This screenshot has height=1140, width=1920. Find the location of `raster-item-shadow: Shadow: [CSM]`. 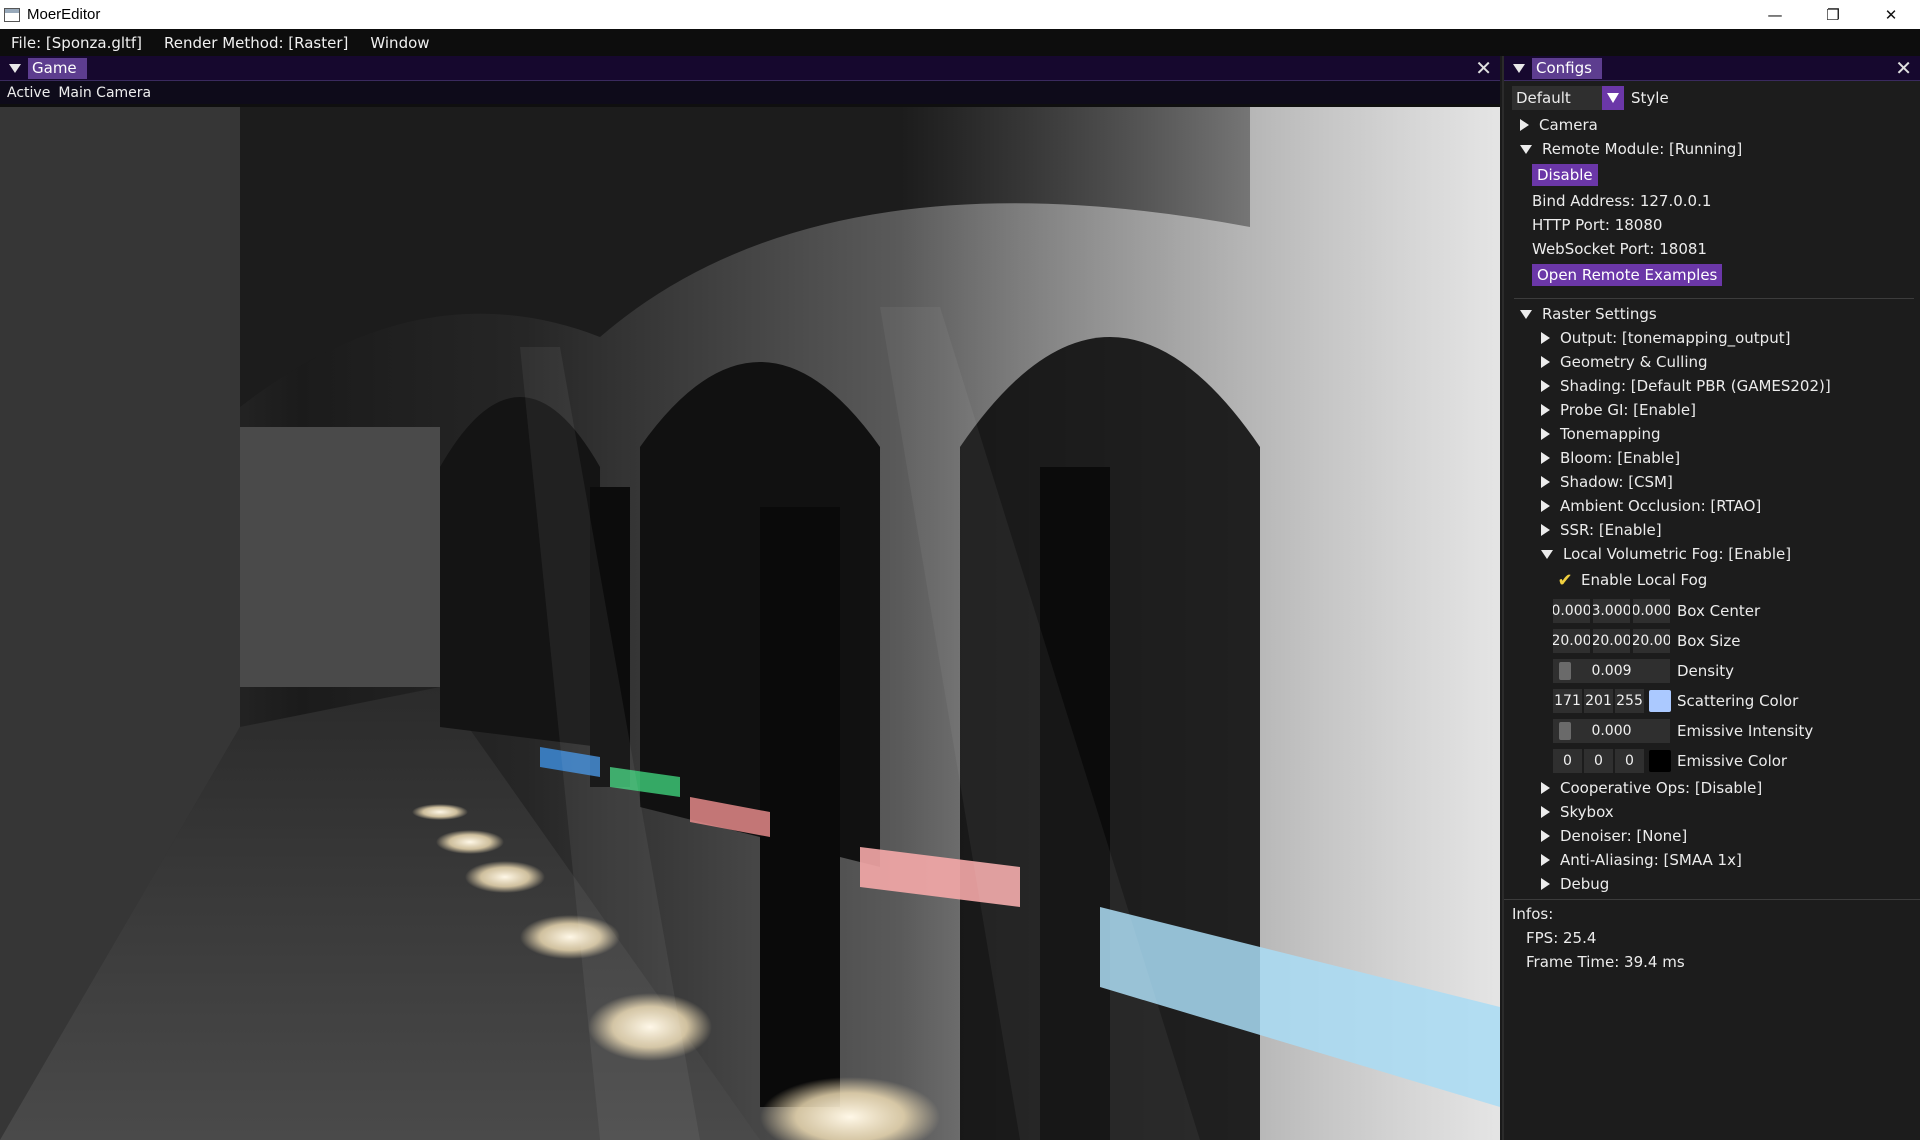

raster-item-shadow: Shadow: [CSM] is located at coordinates (1607, 482).